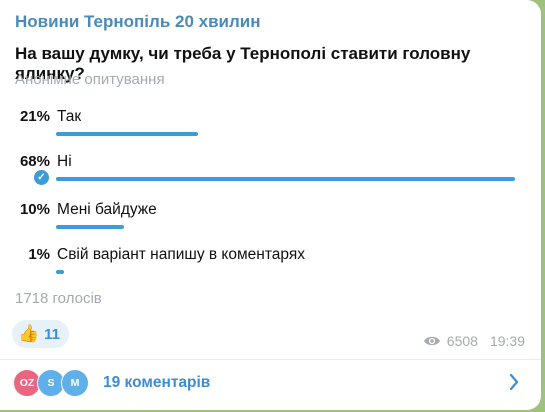  I want to click on channel-name: Новини Тернопіль 20 хвилин, so click(138, 22).